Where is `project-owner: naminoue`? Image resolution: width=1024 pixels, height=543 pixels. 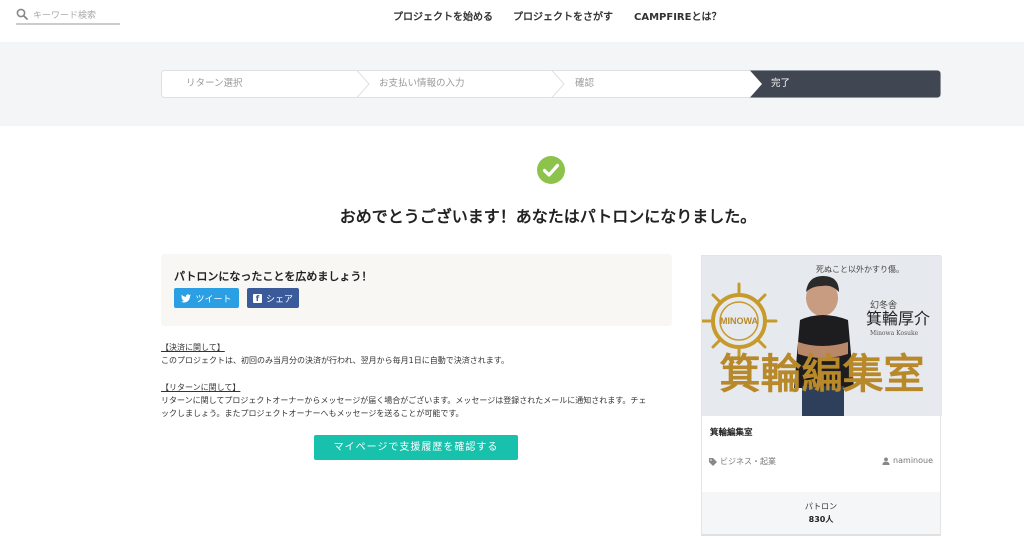 project-owner: naminoue is located at coordinates (907, 460).